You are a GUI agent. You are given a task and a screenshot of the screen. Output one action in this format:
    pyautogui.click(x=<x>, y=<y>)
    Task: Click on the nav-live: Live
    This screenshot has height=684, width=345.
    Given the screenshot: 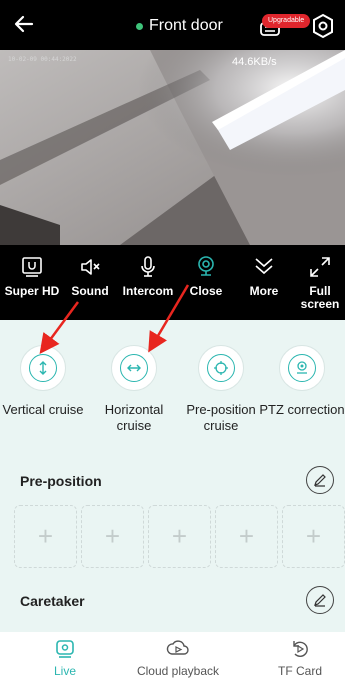 What is the action you would take?
    pyautogui.click(x=65, y=658)
    